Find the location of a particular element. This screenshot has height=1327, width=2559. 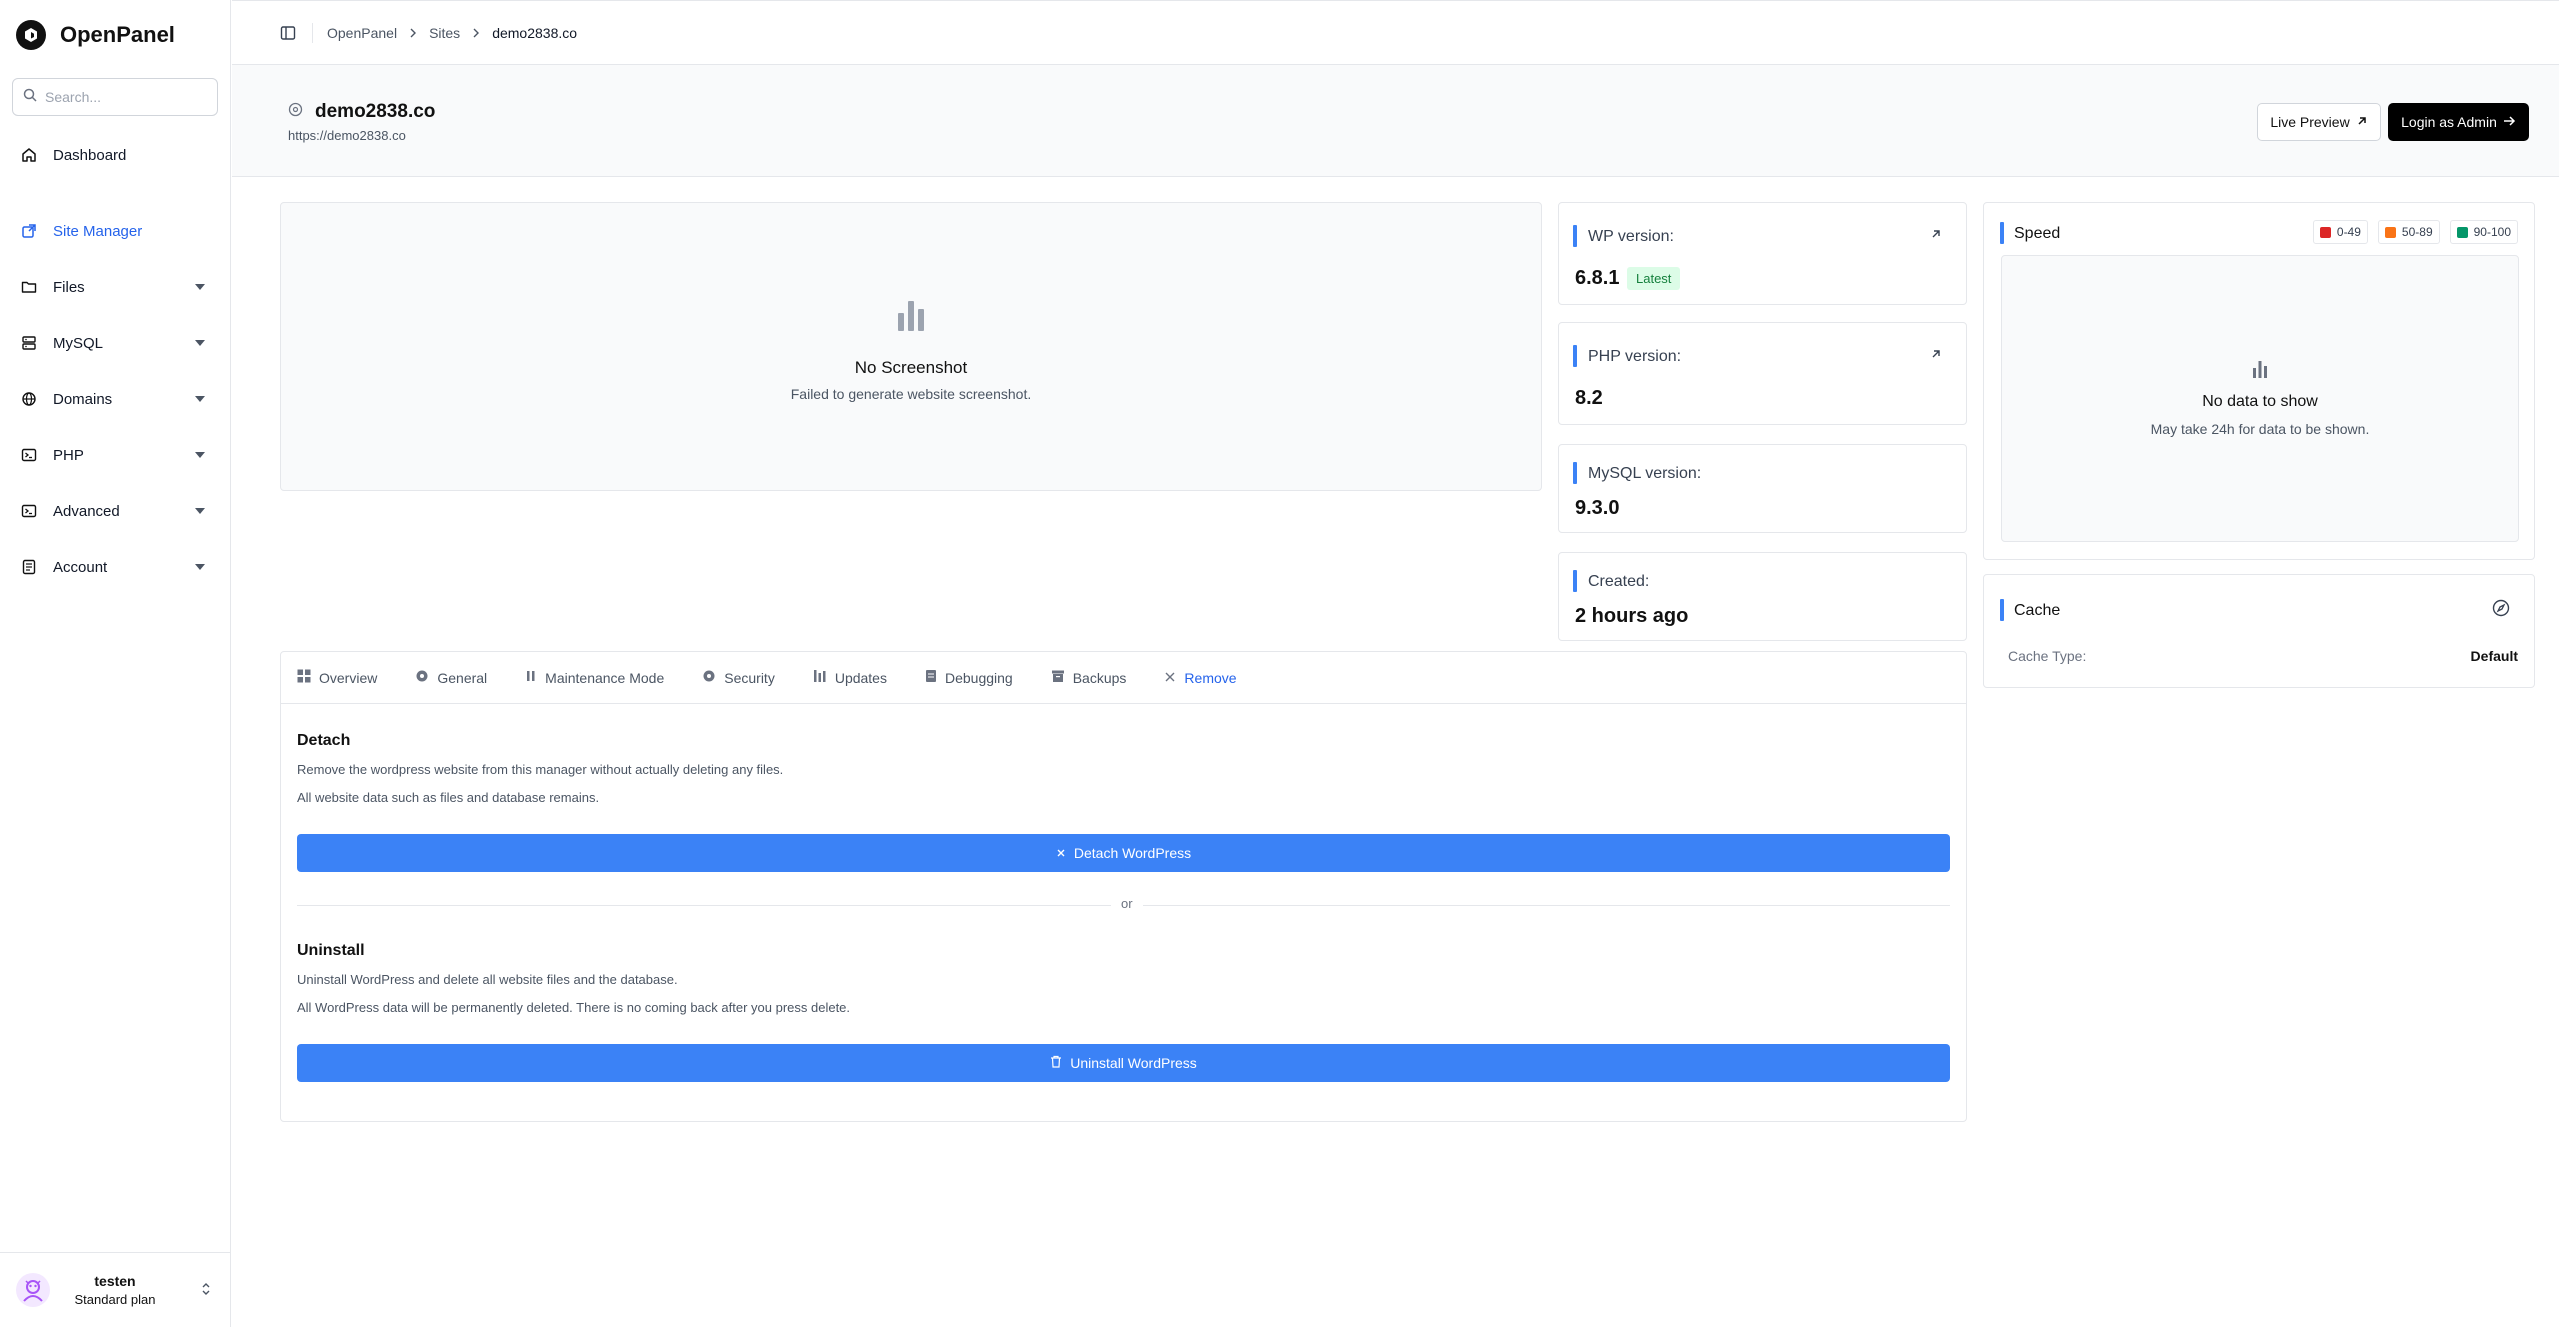

mysql-version-card: MySQL version: 9.3.0 is located at coordinates (1762, 488).